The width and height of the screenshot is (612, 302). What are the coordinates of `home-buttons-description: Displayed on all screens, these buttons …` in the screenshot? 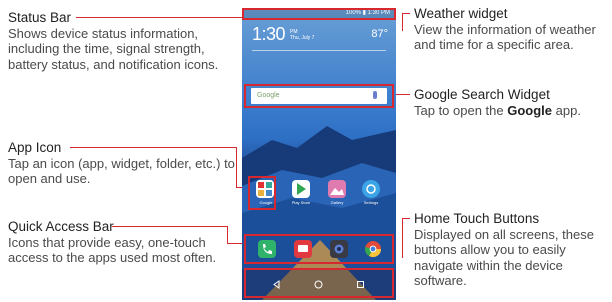 It's located at (504, 257).